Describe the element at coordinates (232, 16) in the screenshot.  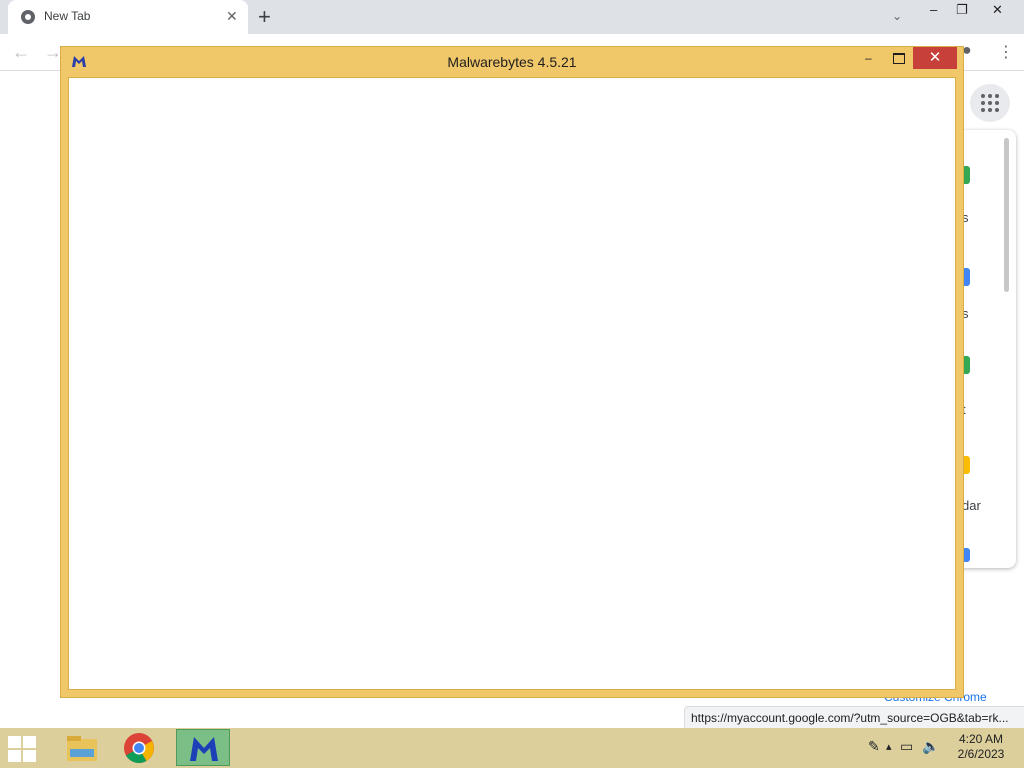
I see `tab-close-icon: ✕` at that location.